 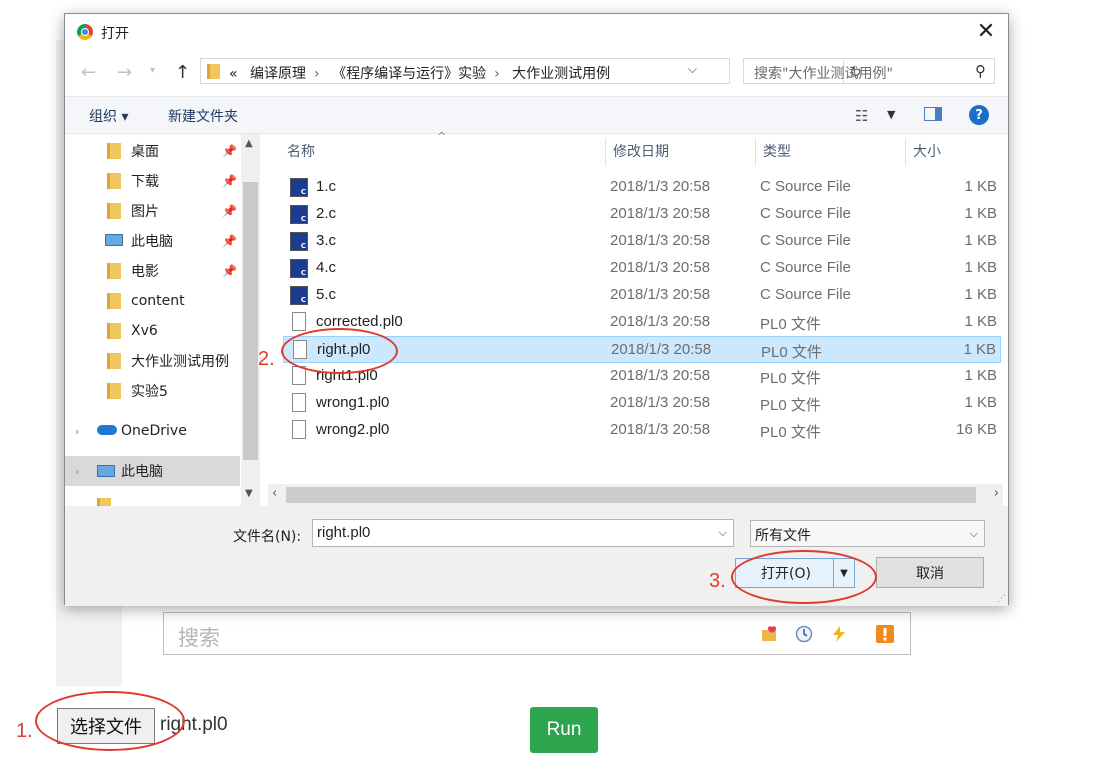 What do you see at coordinates (804, 634) in the screenshot?
I see `history-icon` at bounding box center [804, 634].